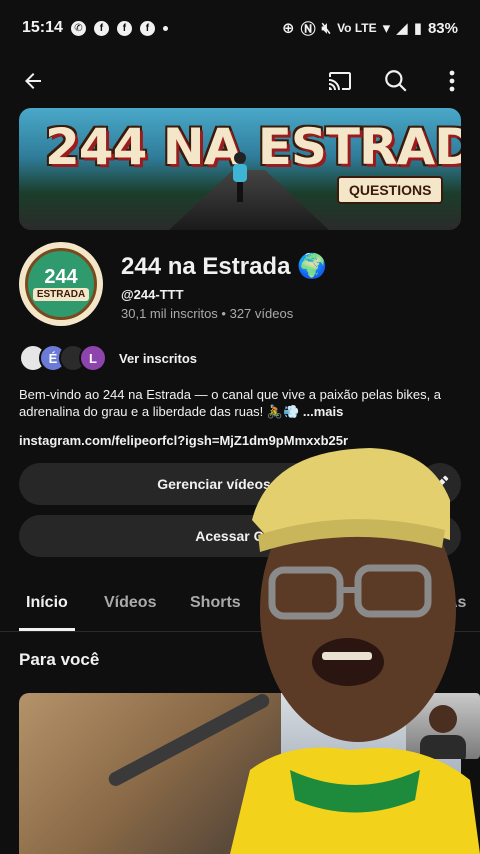 This screenshot has height=854, width=480. I want to click on cast-button, so click(340, 81).